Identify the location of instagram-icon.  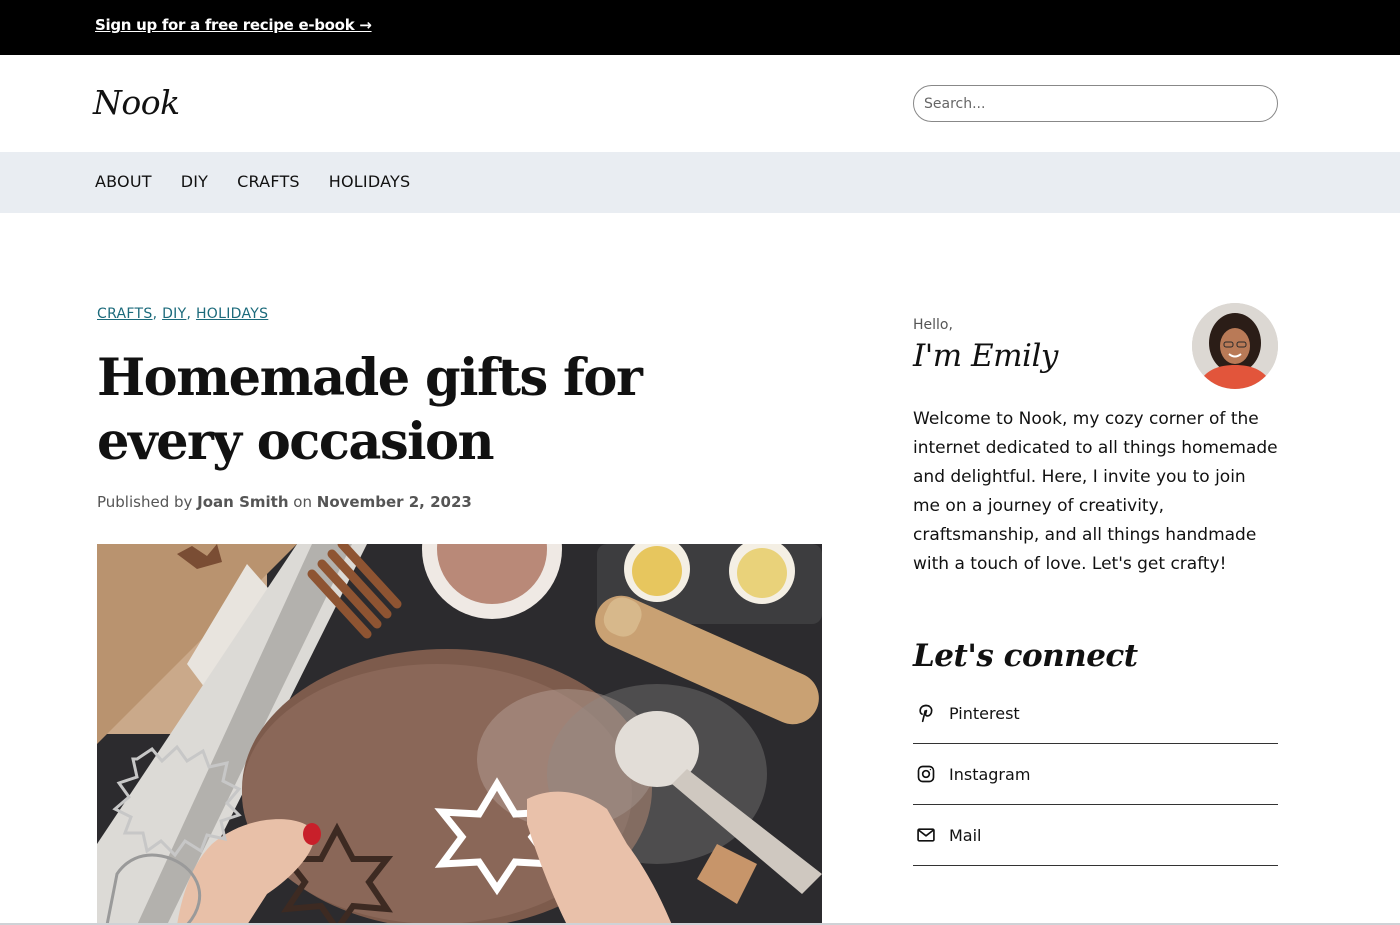
(926, 774).